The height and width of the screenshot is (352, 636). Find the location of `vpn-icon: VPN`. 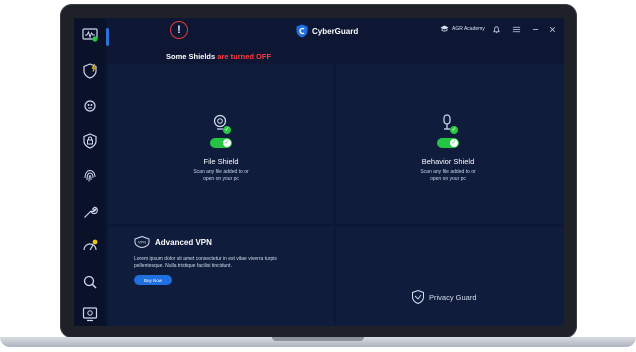

vpn-icon: VPN is located at coordinates (142, 242).